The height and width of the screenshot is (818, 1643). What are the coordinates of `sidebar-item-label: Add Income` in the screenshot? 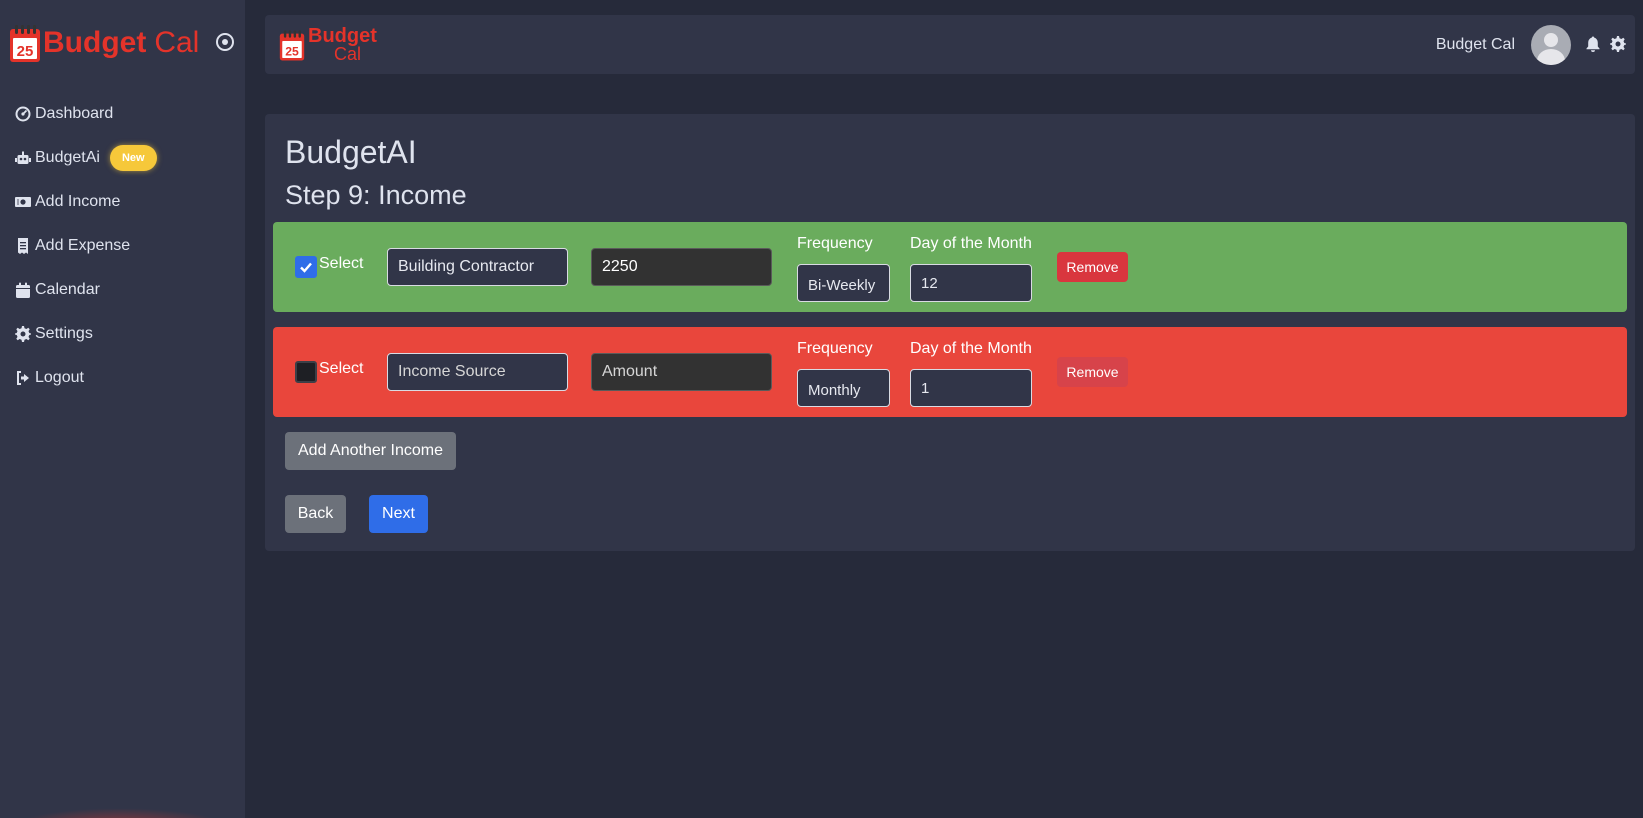 It's located at (78, 201).